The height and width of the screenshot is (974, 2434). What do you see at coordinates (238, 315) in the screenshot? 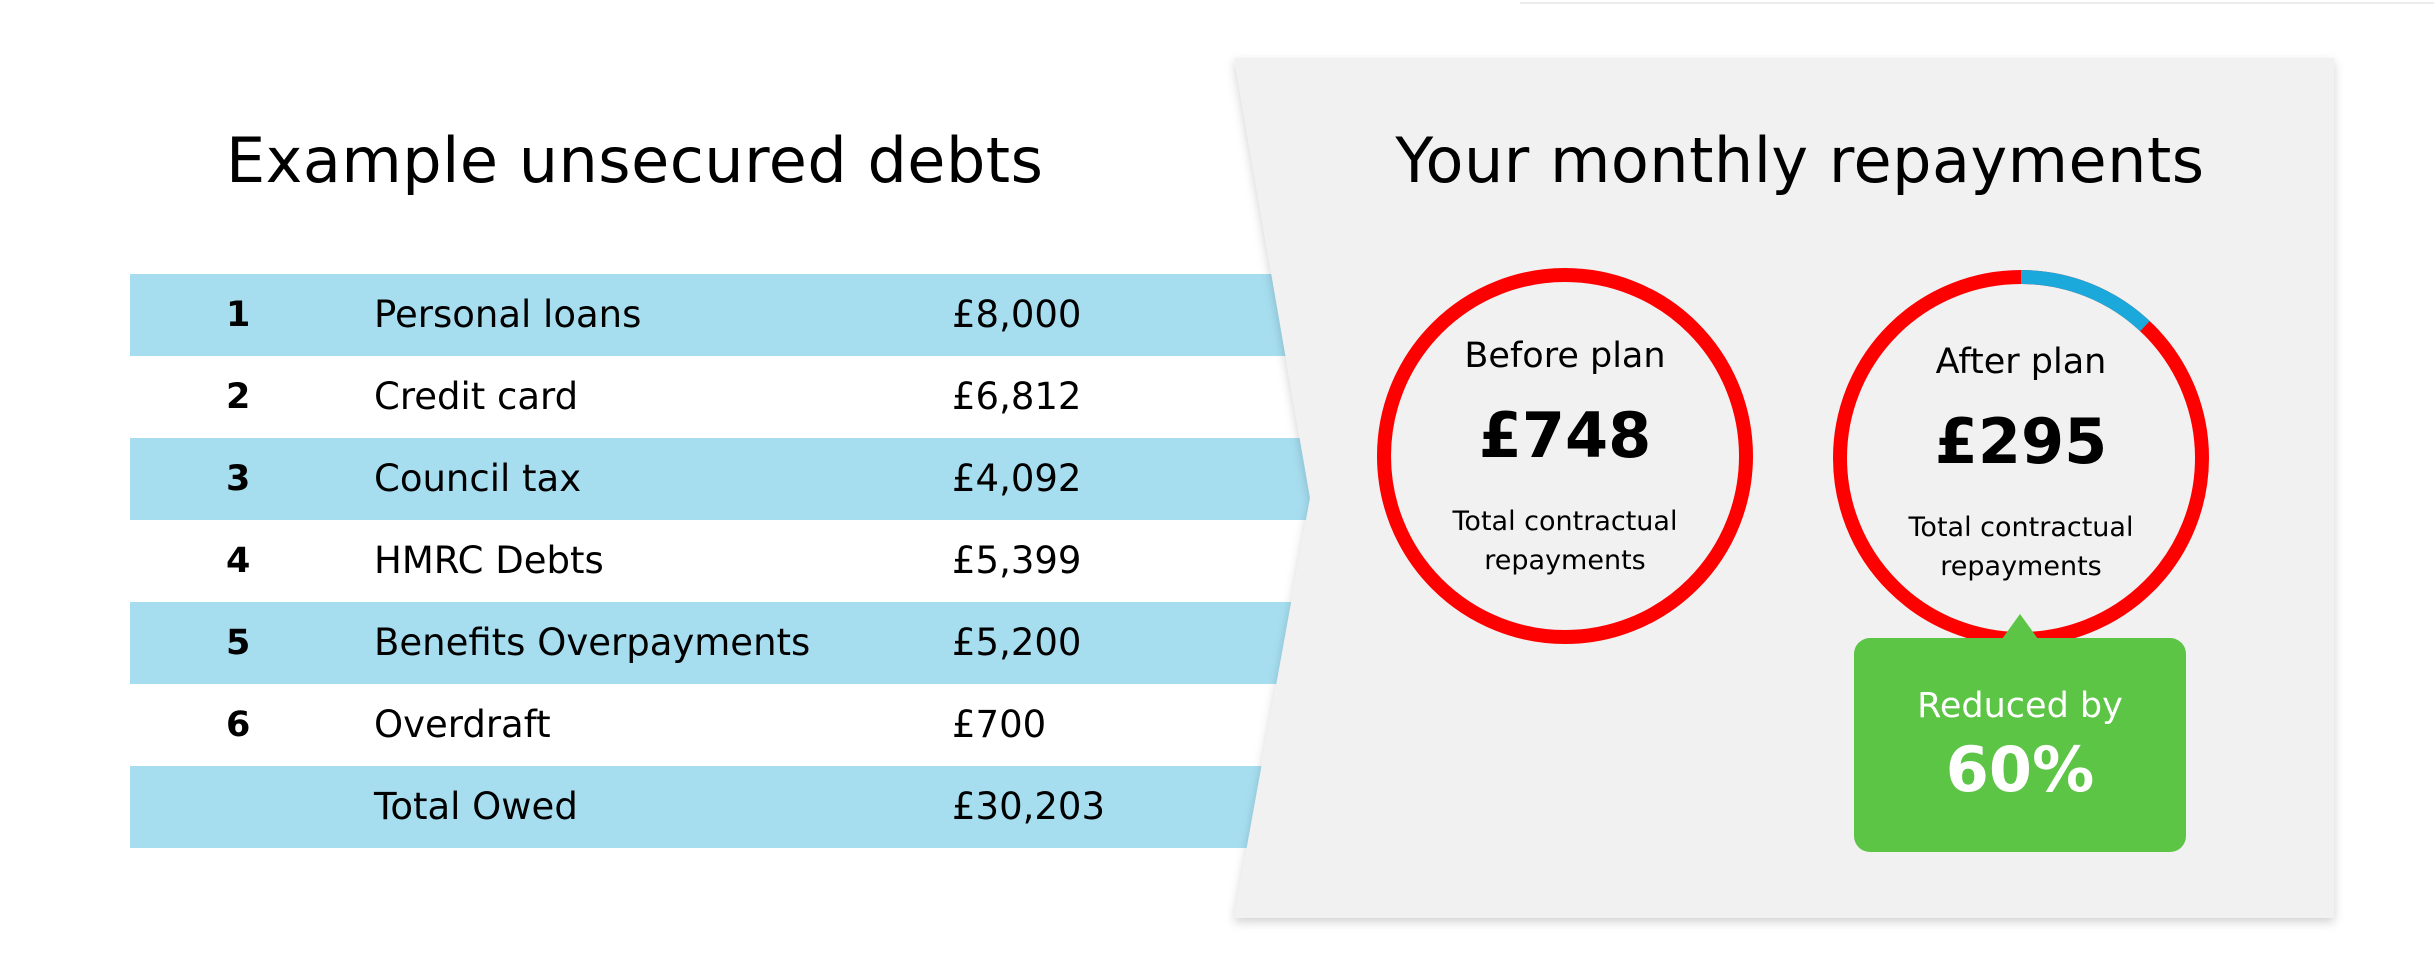
I see `row-number: 1` at bounding box center [238, 315].